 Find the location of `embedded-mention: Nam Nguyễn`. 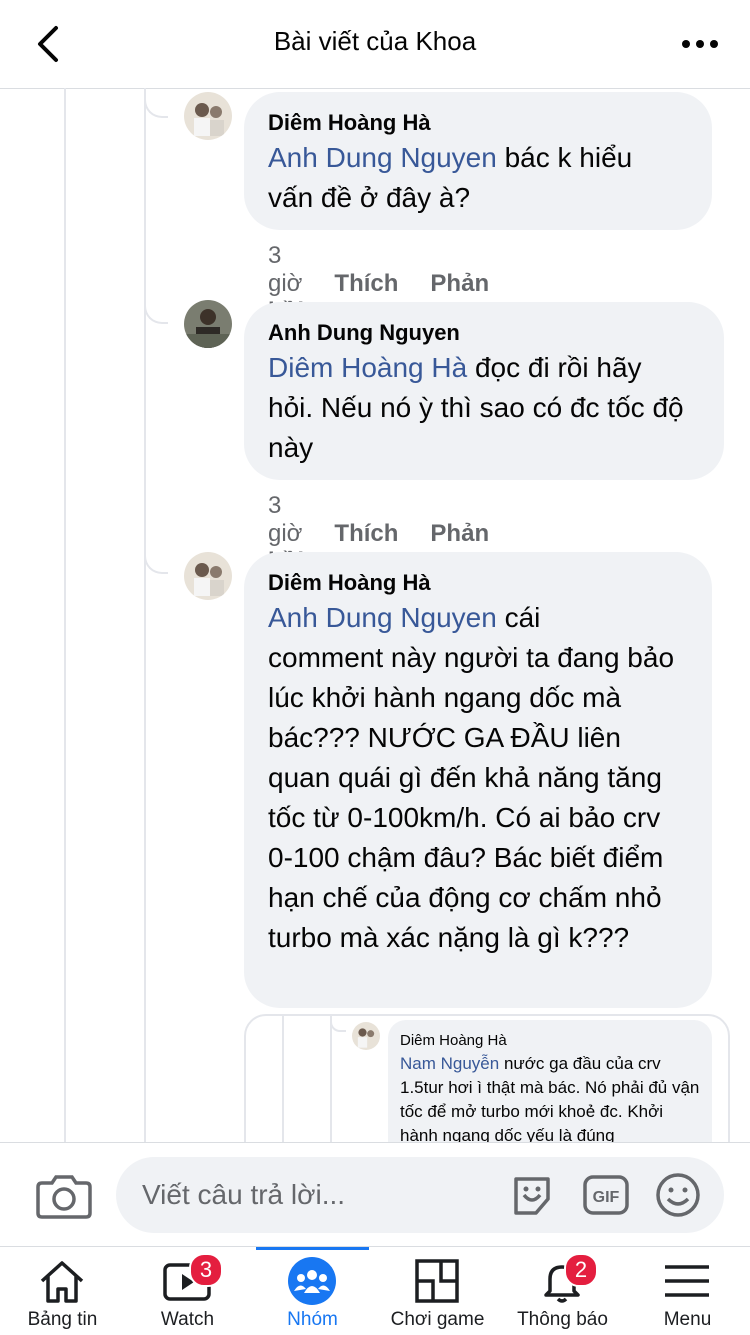

embedded-mention: Nam Nguyễn is located at coordinates (450, 1063).